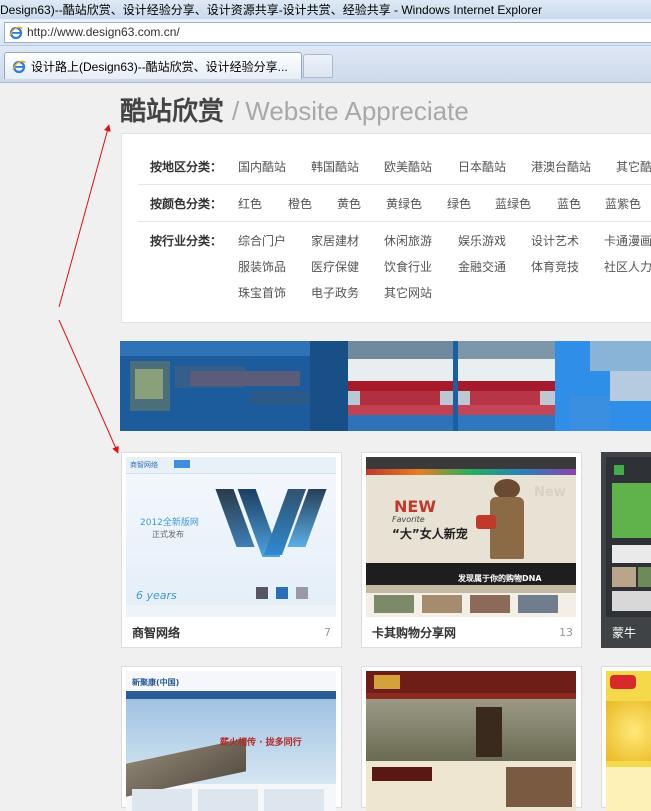  What do you see at coordinates (84, 216) in the screenshot?
I see `arrow-to-heading` at bounding box center [84, 216].